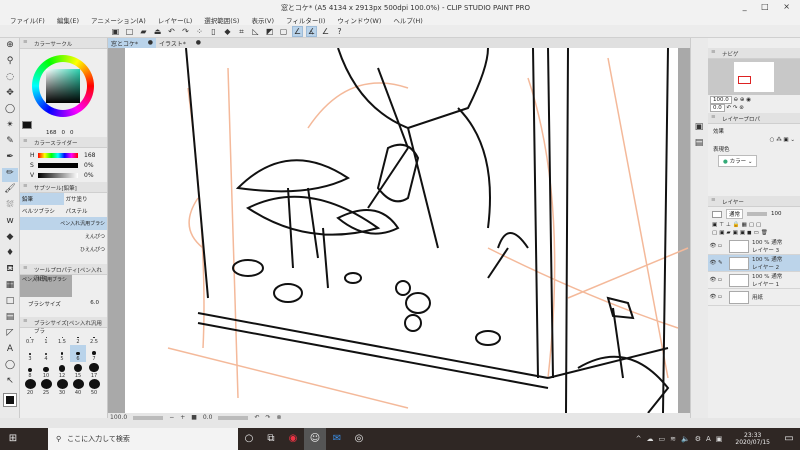 This screenshot has height=450, width=800. Describe the element at coordinates (46, 370) in the screenshot. I see `brush-size-option: 10` at that location.